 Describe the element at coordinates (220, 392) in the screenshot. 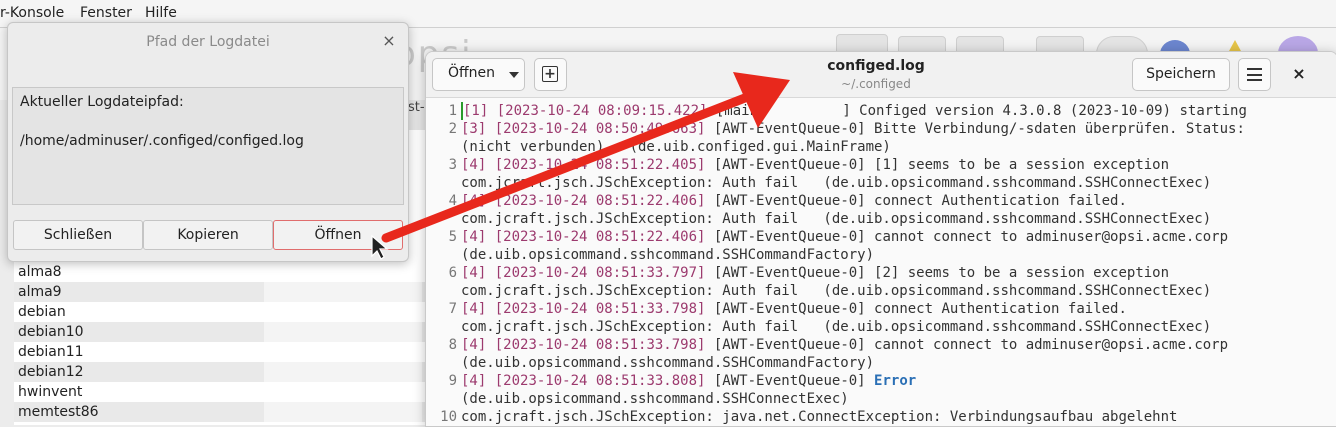

I see `list-item: hwinvent` at that location.